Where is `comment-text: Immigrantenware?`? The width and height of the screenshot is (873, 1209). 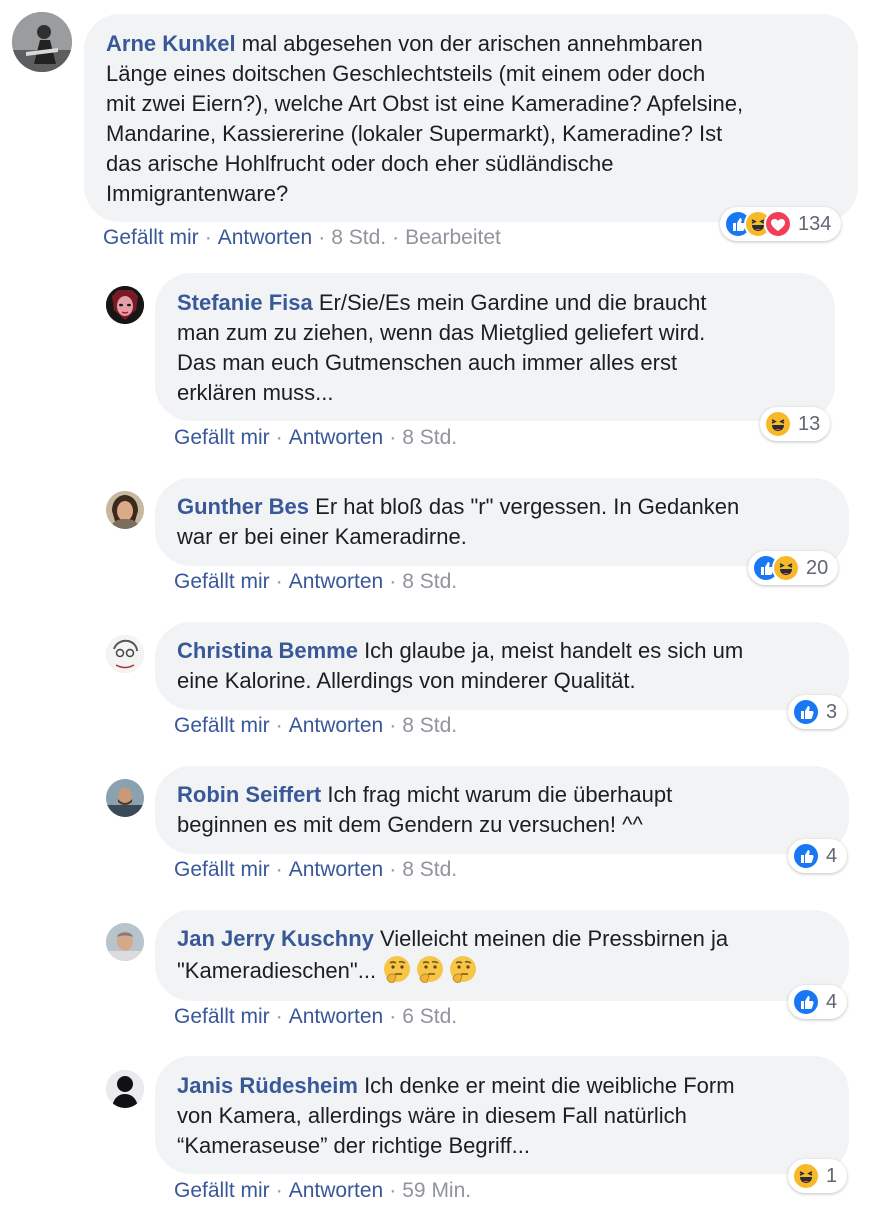 comment-text: Immigrantenware? is located at coordinates (197, 193).